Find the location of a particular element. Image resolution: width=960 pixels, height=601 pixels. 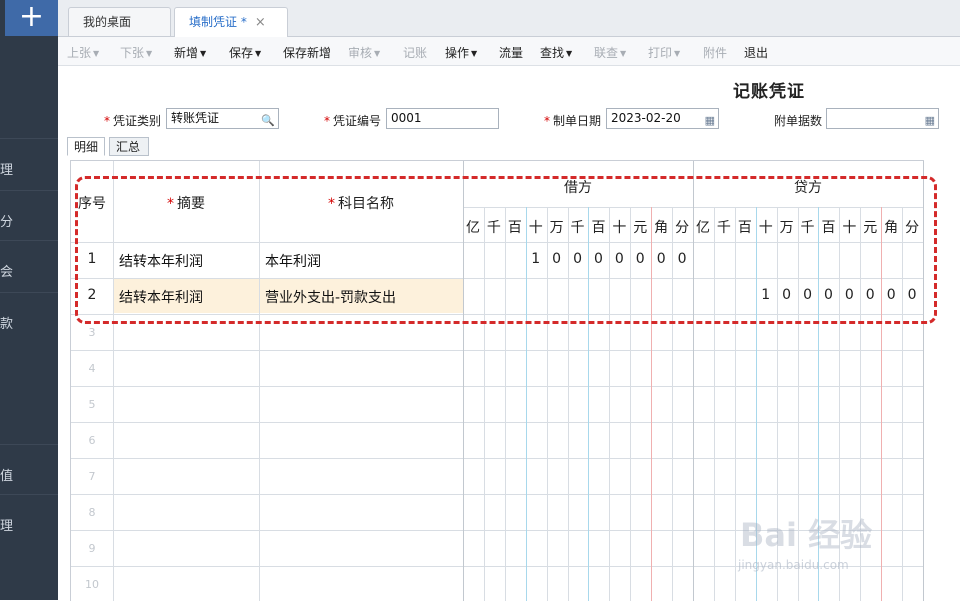

debit-header: 借方 is located at coordinates (578, 188).